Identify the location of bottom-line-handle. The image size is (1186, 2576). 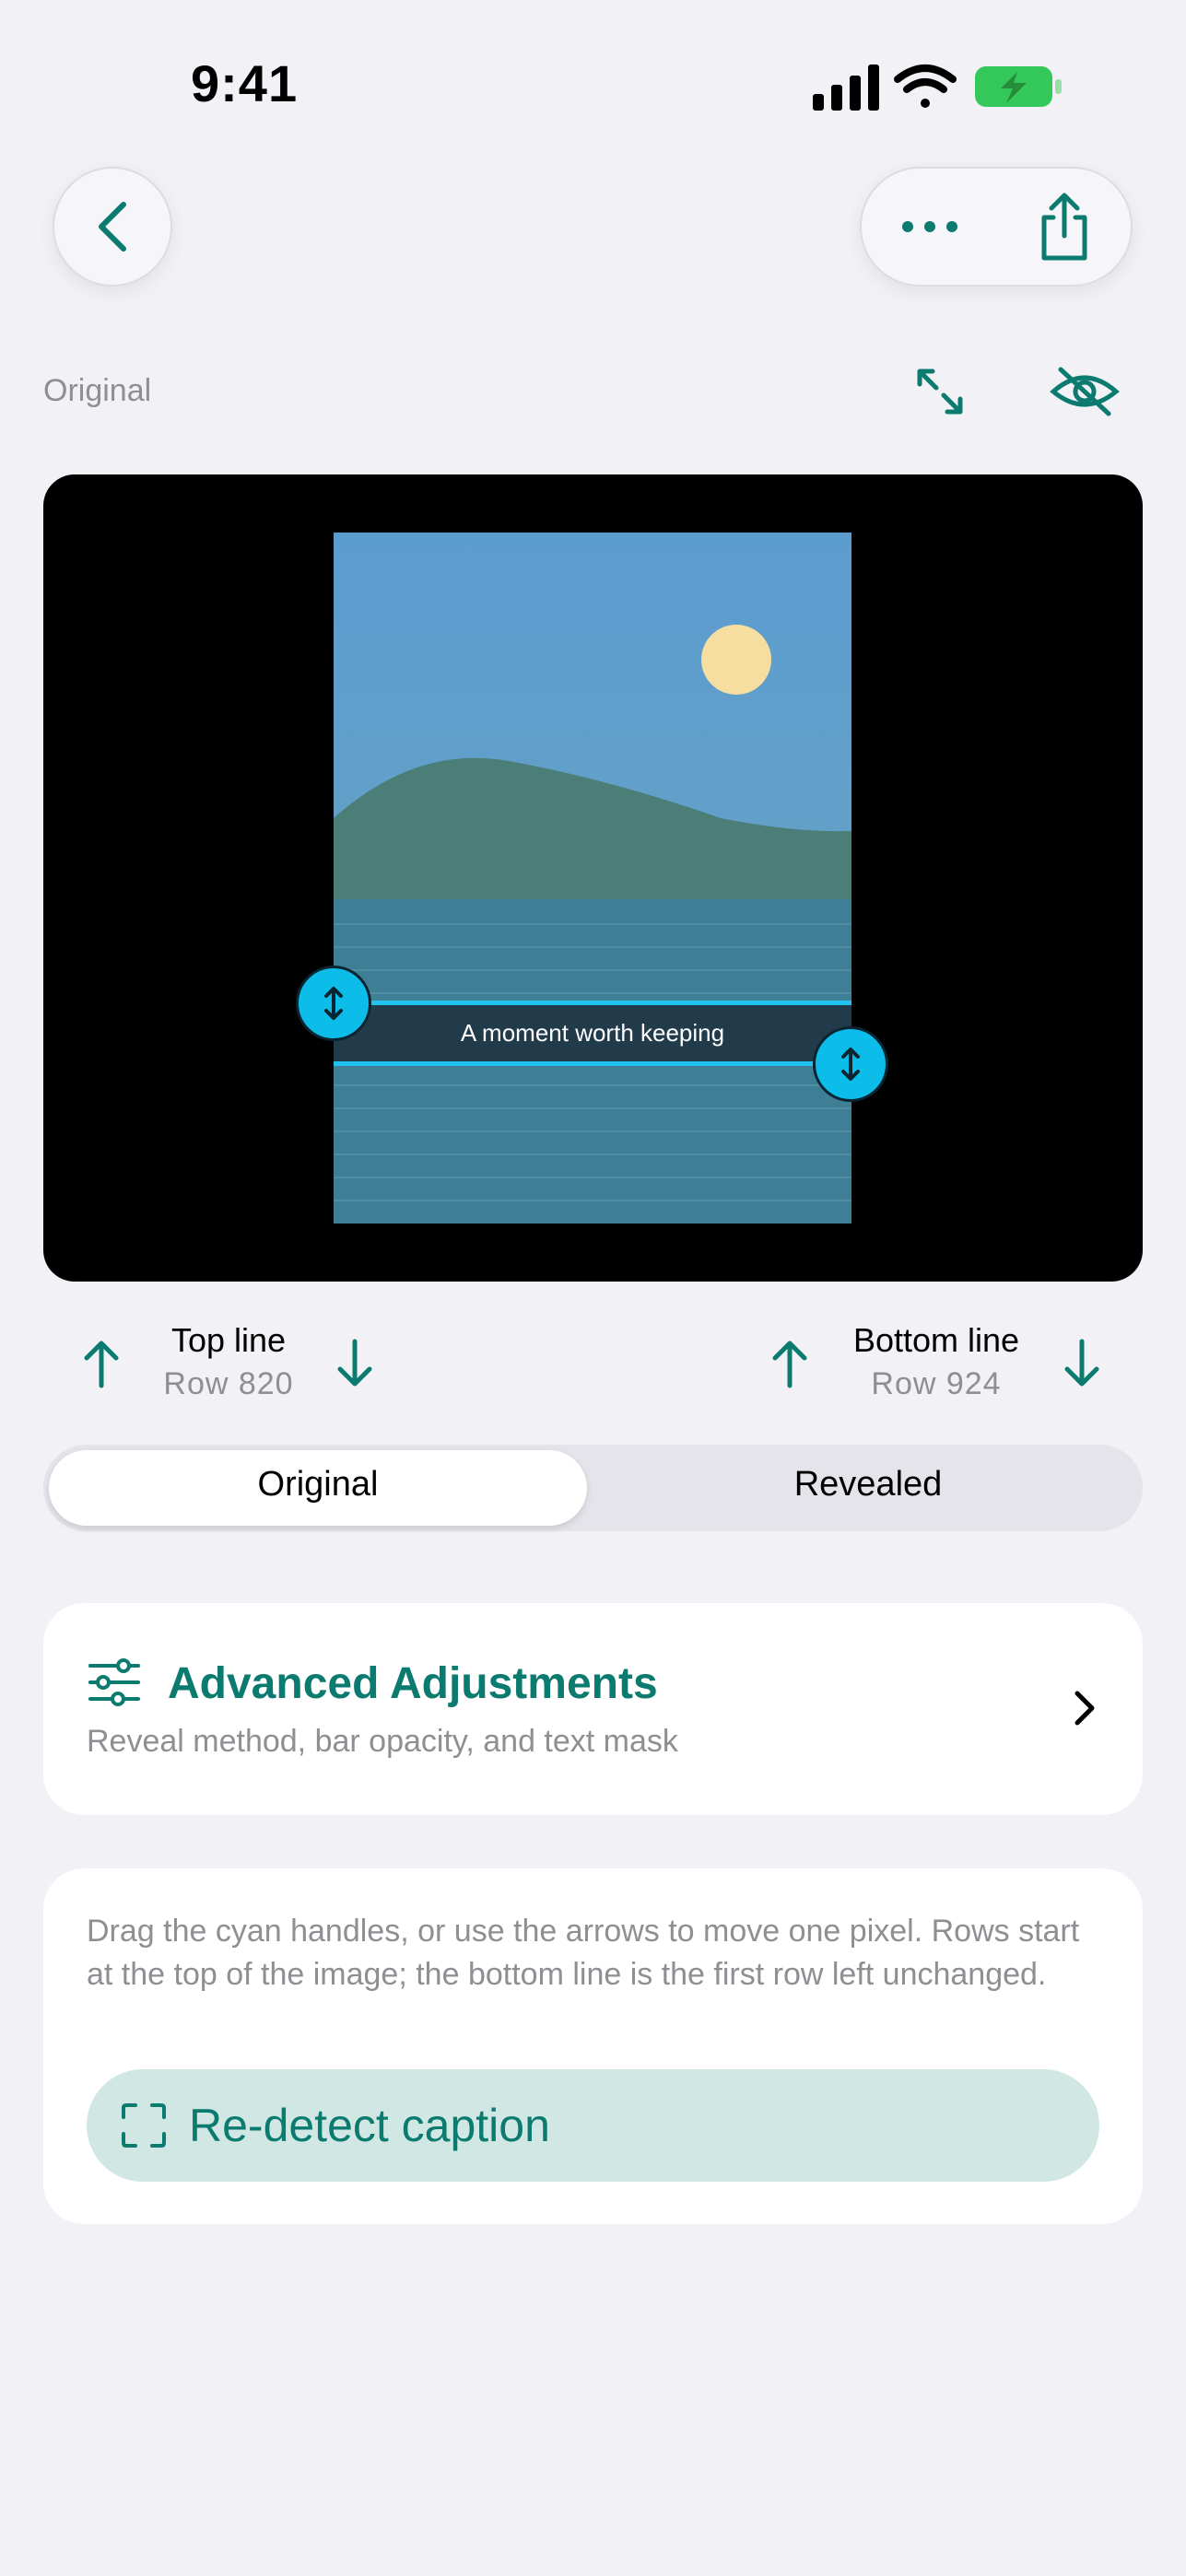
(850, 1064).